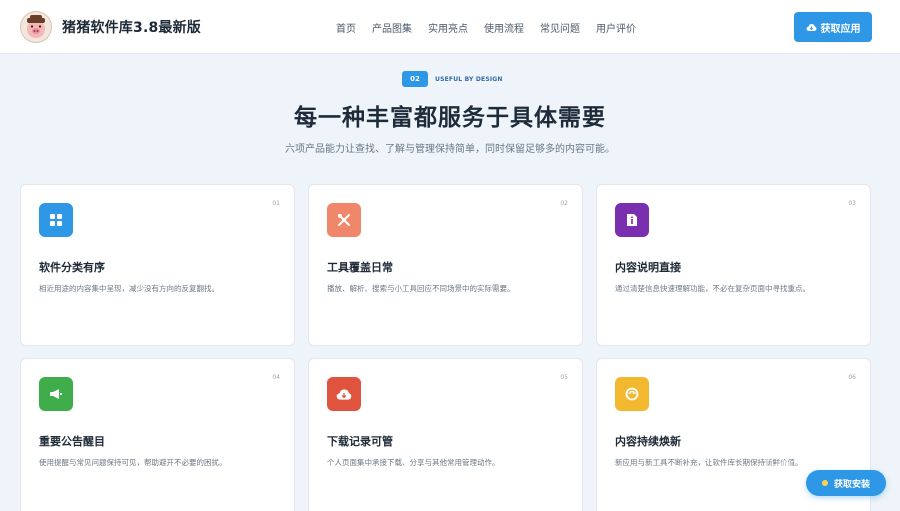 Image resolution: width=900 pixels, height=511 pixels. I want to click on card-number: 05, so click(564, 377).